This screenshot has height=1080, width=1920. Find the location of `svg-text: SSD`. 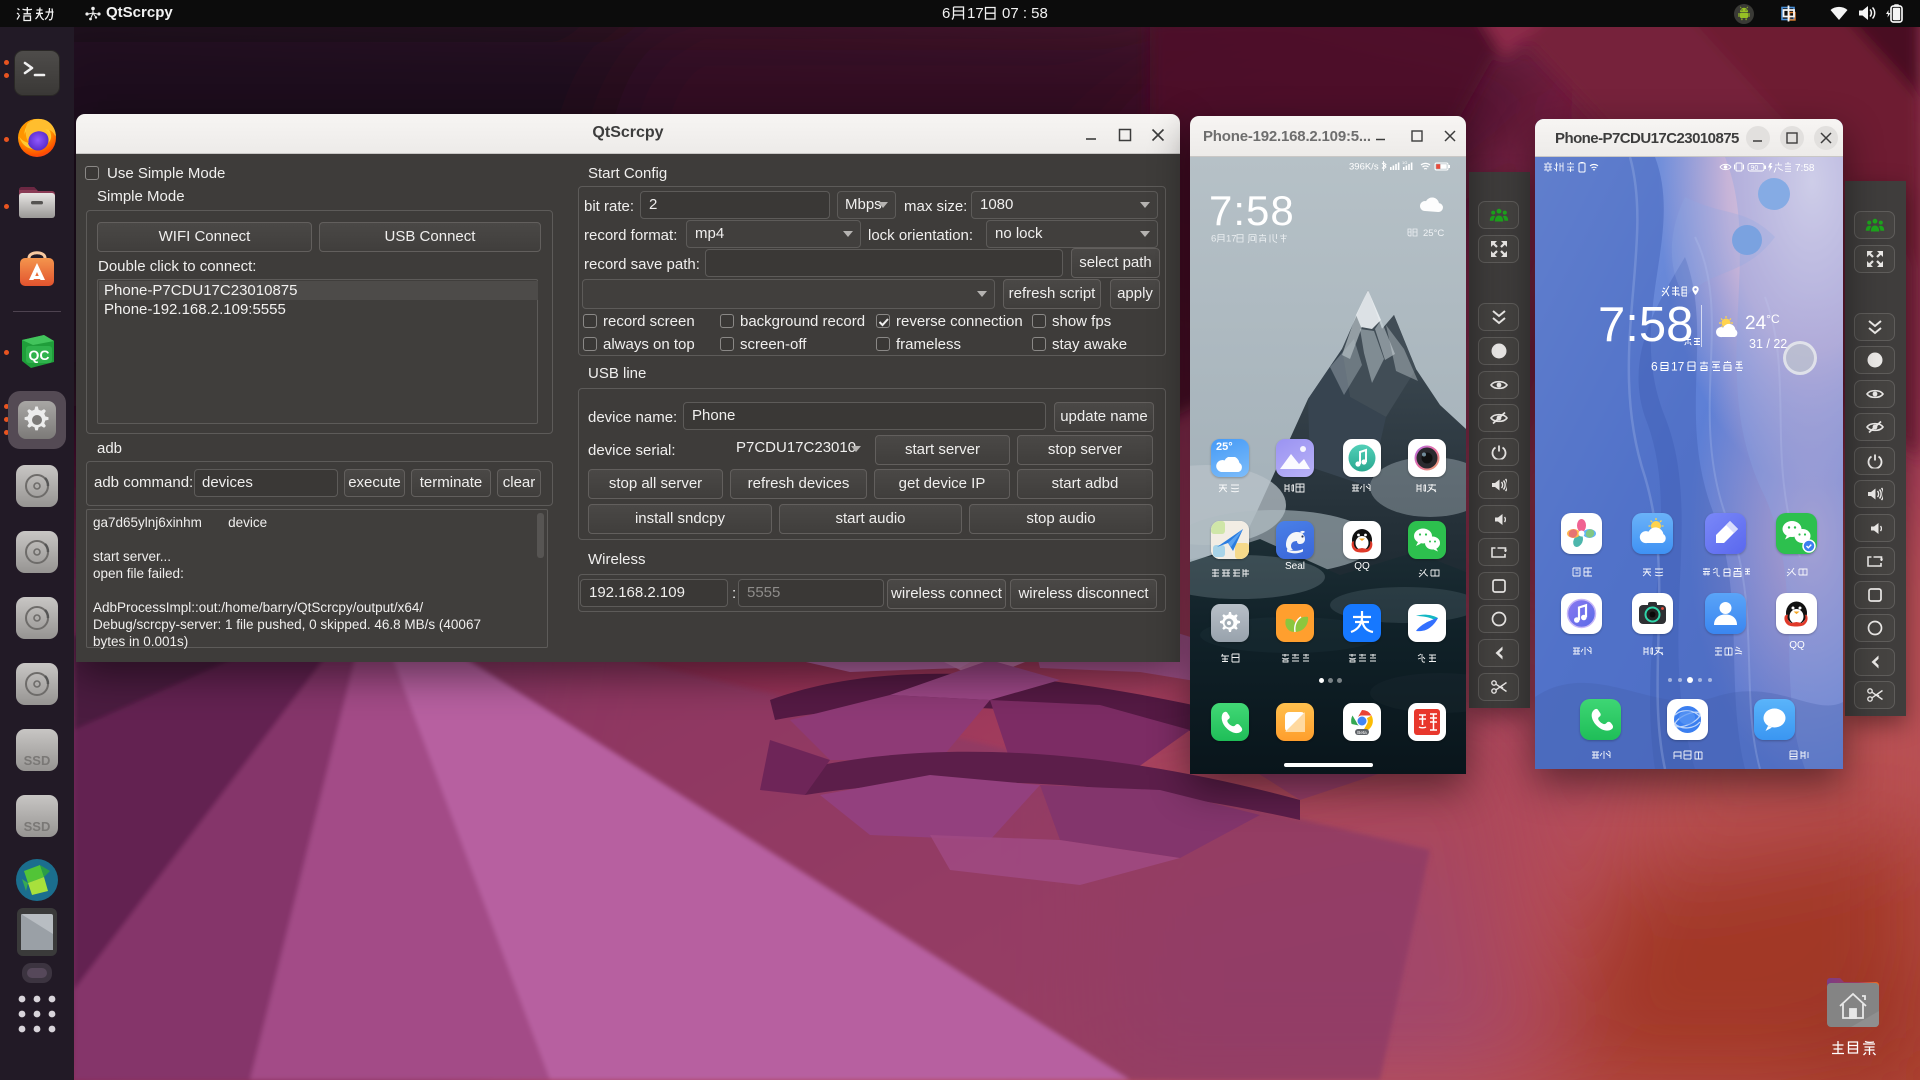

svg-text: SSD is located at coordinates (37, 760).